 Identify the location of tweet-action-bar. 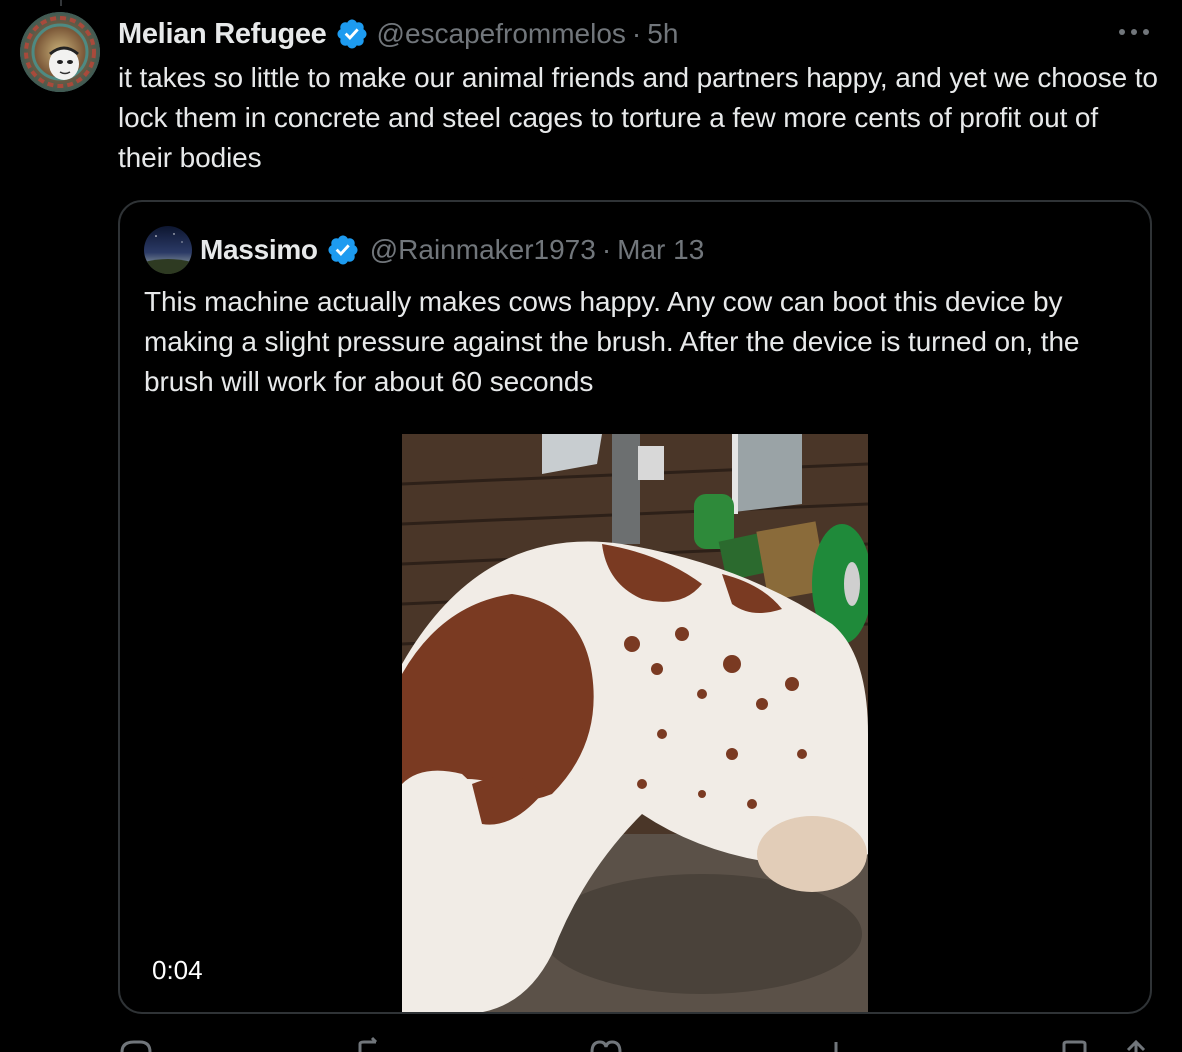
(638, 1044).